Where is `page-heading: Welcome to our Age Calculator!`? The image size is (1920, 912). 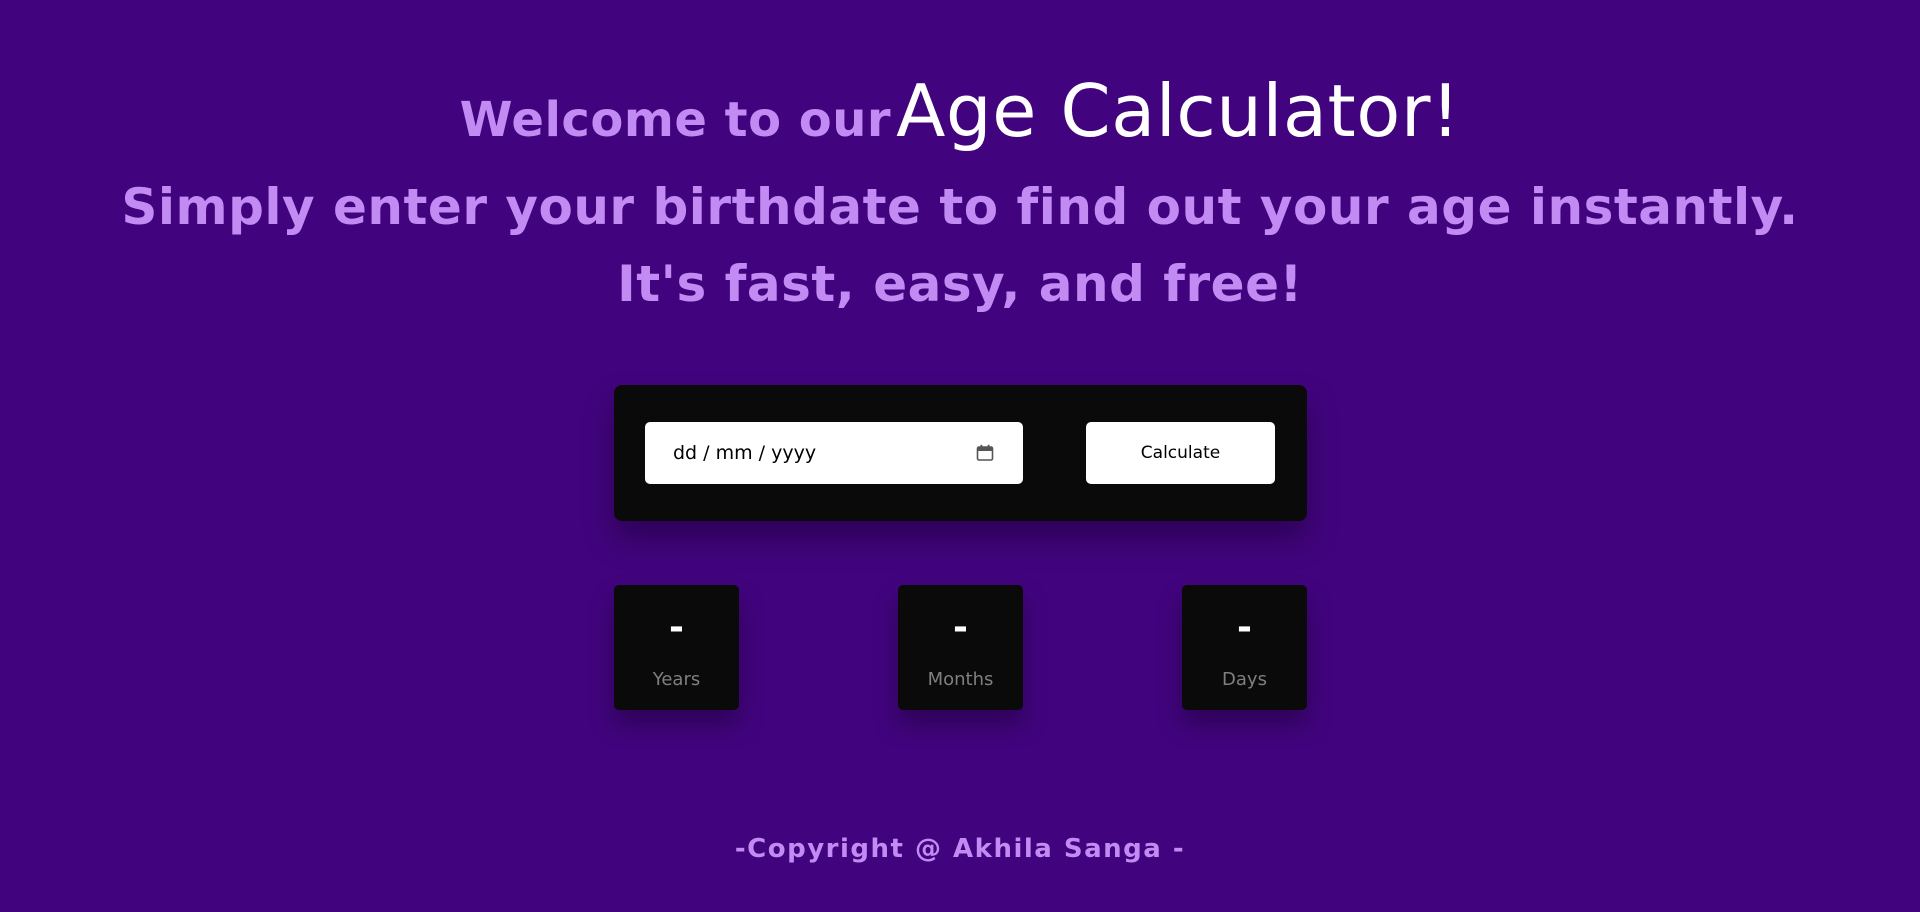
page-heading: Welcome to our Age Calculator! is located at coordinates (960, 111).